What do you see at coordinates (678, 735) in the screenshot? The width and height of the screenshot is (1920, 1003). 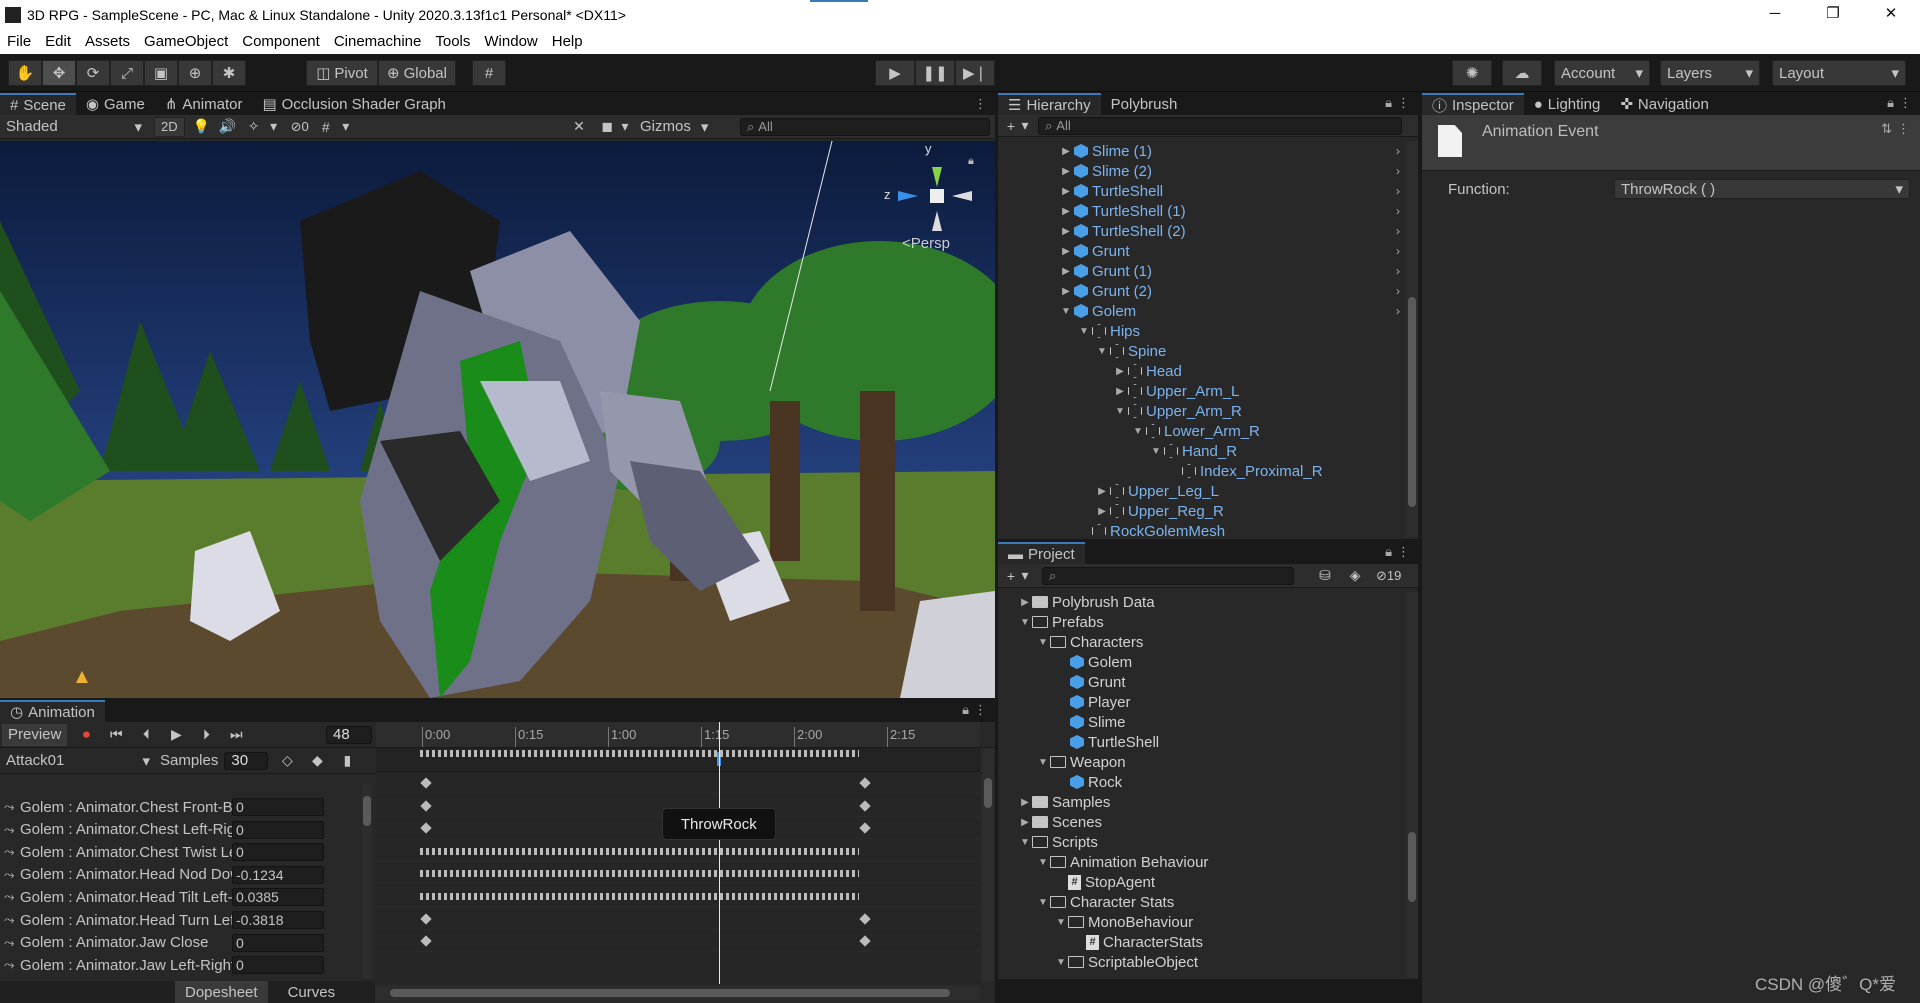 I see `time-ruler: 0:00 0:15 1:00 1:15 2:00 2:15` at bounding box center [678, 735].